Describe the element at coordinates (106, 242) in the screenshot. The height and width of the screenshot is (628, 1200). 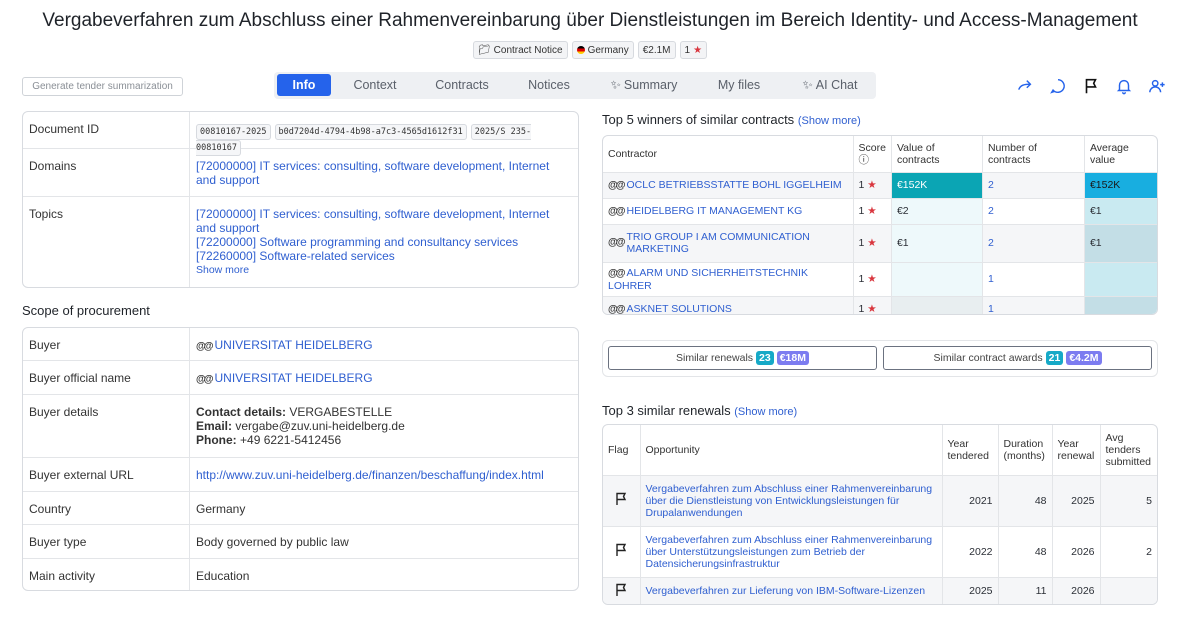
I see `field-label: Topics` at that location.